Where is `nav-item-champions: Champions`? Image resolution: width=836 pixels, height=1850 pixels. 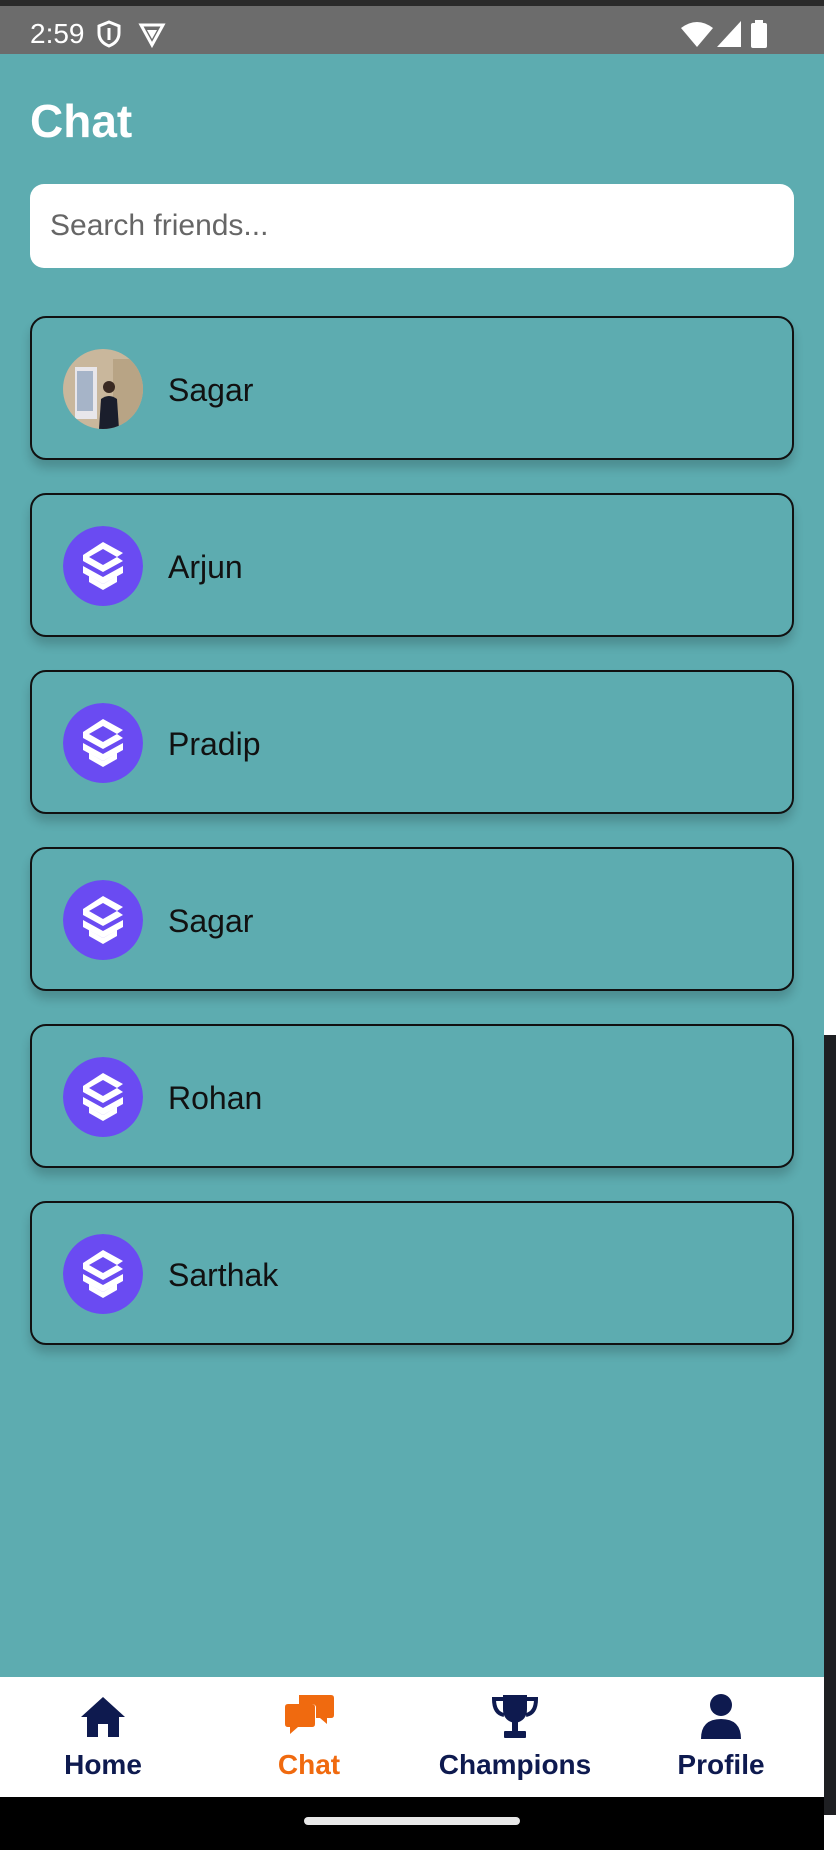
nav-item-champions: Champions is located at coordinates (515, 1737).